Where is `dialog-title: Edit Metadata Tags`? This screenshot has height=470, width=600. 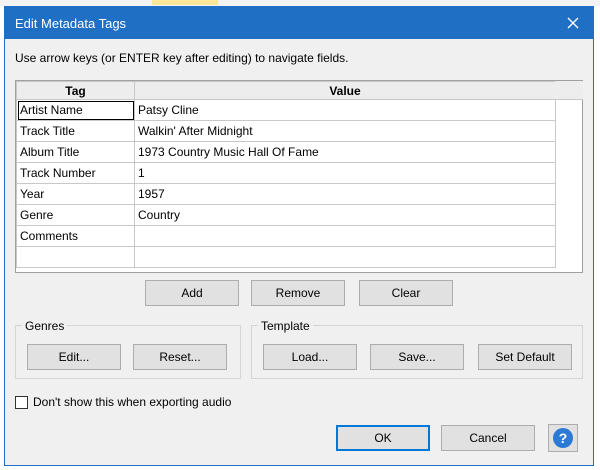
dialog-title: Edit Metadata Tags is located at coordinates (71, 23).